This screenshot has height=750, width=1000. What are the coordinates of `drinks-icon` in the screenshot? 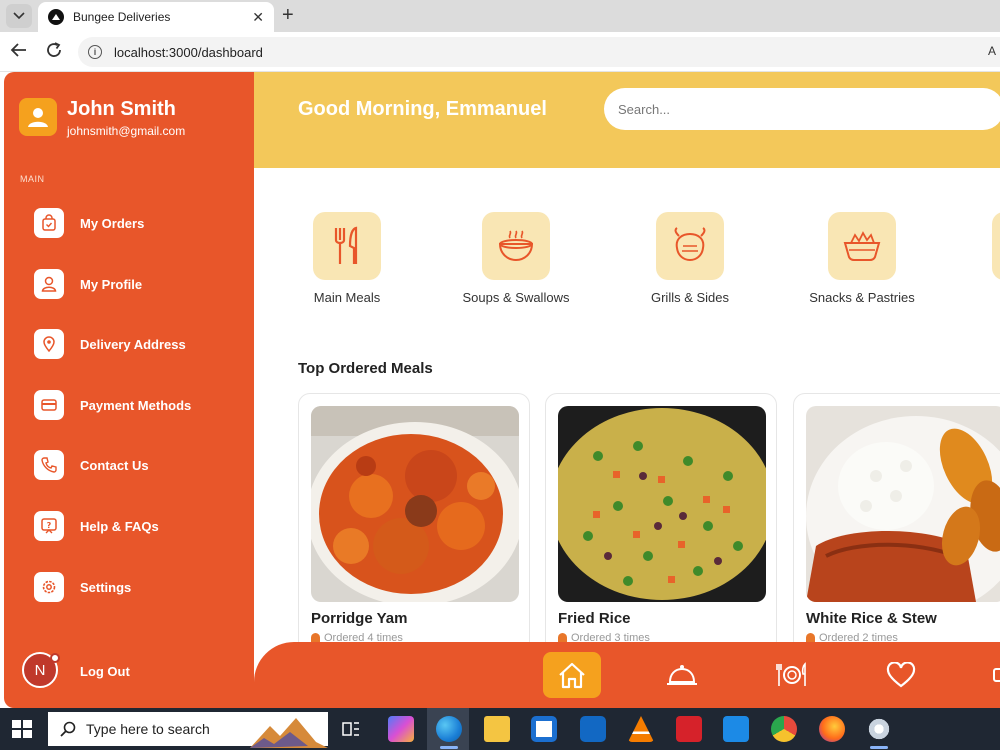 It's located at (996, 246).